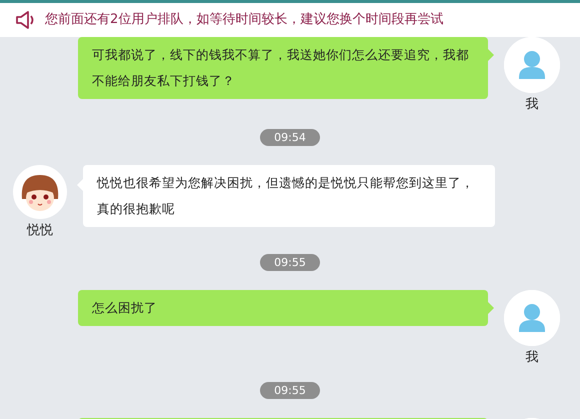  What do you see at coordinates (290, 137) in the screenshot?
I see `time-pill: 09:54` at bounding box center [290, 137].